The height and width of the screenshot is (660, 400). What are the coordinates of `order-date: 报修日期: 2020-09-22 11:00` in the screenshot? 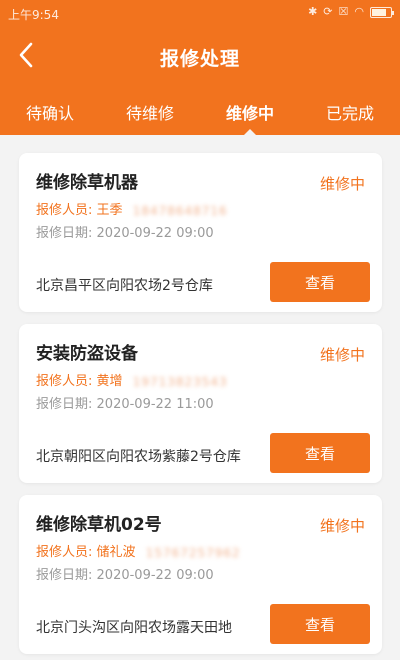 It's located at (125, 402).